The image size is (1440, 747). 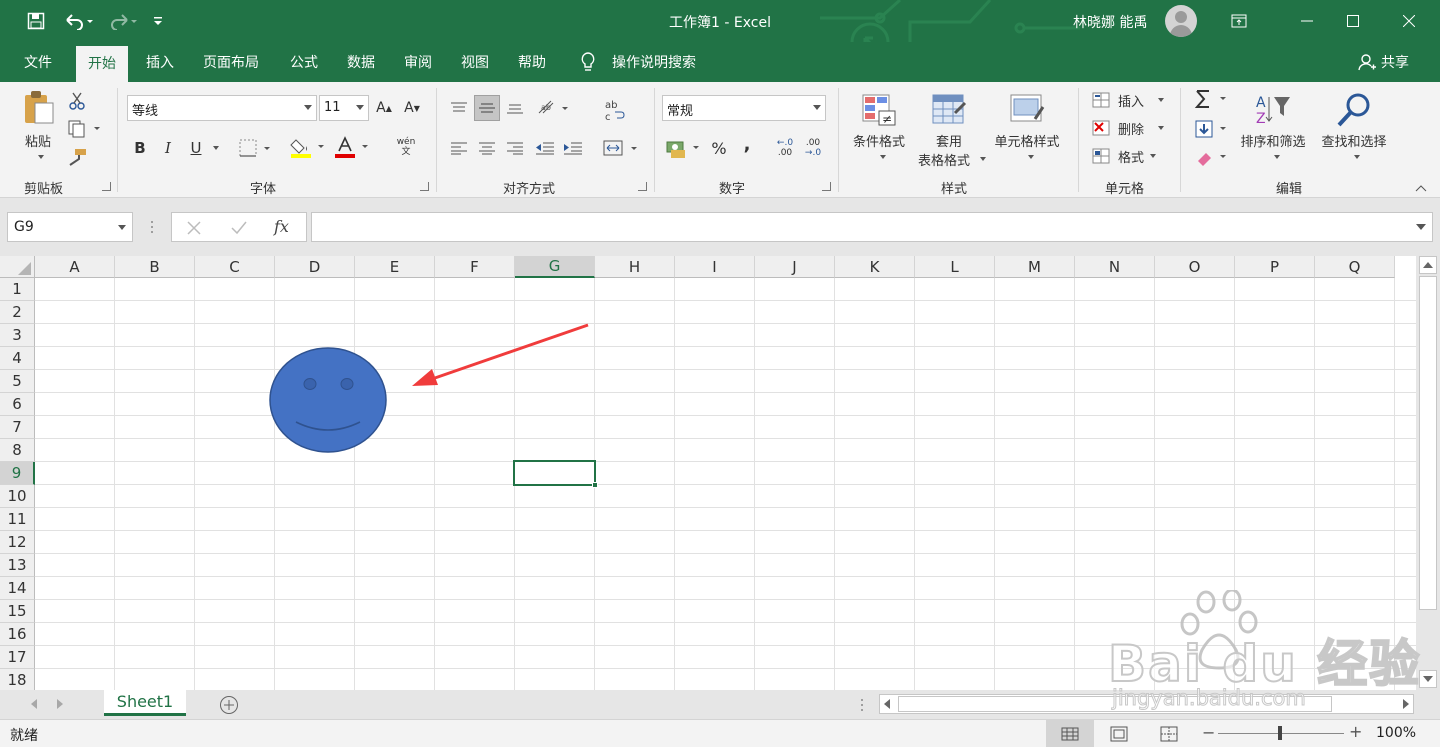 What do you see at coordinates (1212, 99) in the screenshot?
I see `autosum-icon` at bounding box center [1212, 99].